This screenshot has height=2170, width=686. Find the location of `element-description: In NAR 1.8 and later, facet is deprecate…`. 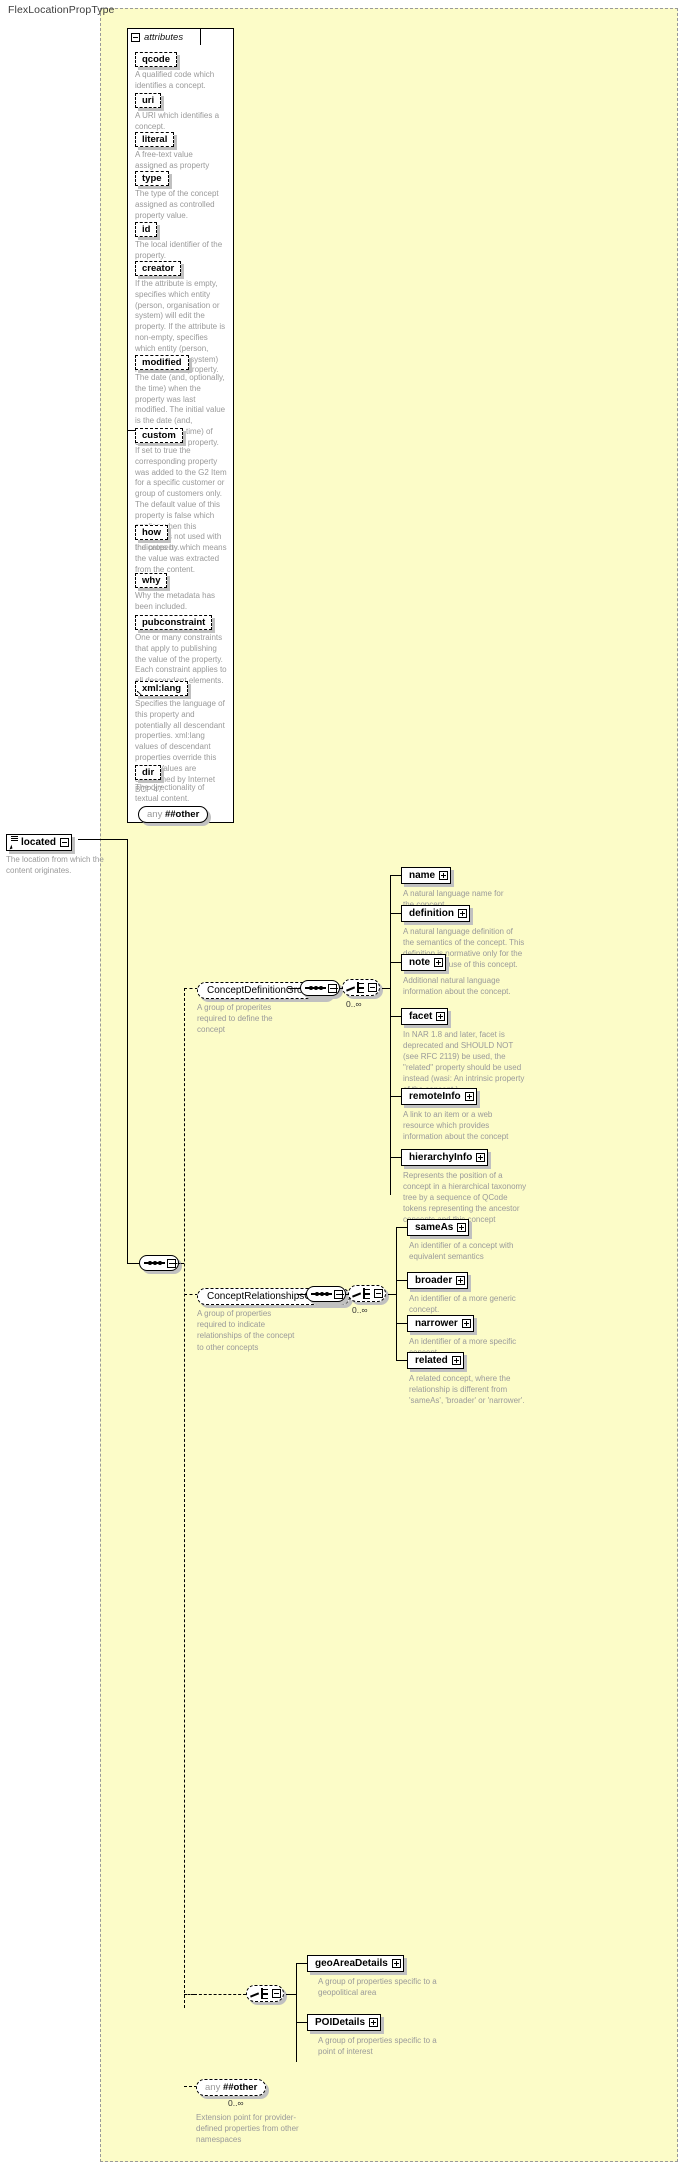

element-description: In NAR 1.8 and later, facet is deprecate… is located at coordinates (464, 1062).